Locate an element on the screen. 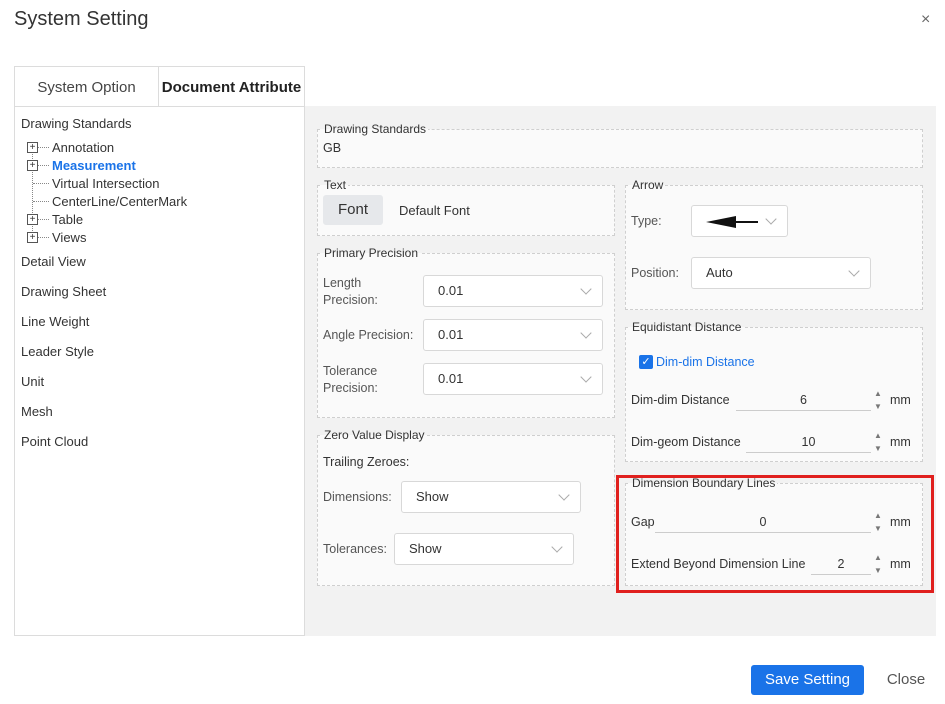 Image resolution: width=945 pixels, height=704 pixels. sidebar-item-detail-view: Detail View is located at coordinates (53, 261).